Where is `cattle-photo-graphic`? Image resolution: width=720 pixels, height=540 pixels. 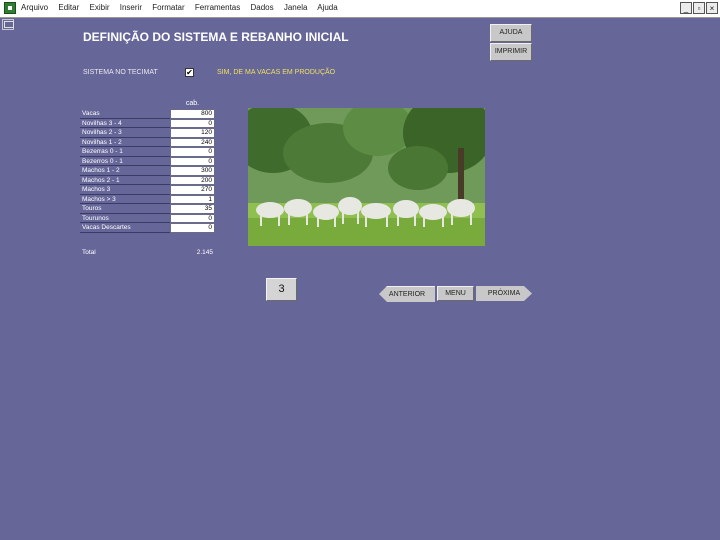 cattle-photo-graphic is located at coordinates (366, 177).